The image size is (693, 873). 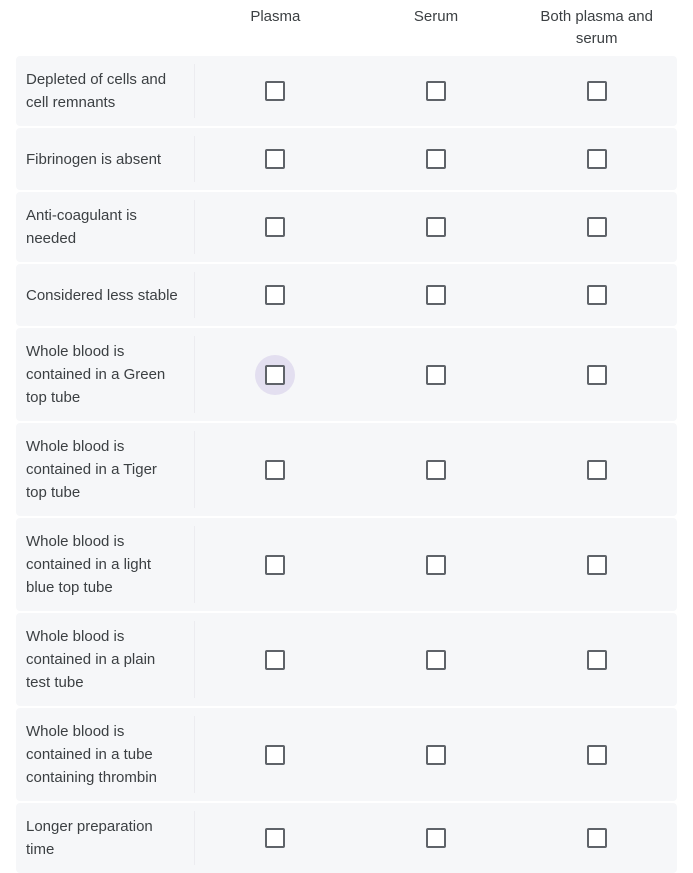 I want to click on matrix-row-label: Fibrinogen is absent, so click(x=105, y=159).